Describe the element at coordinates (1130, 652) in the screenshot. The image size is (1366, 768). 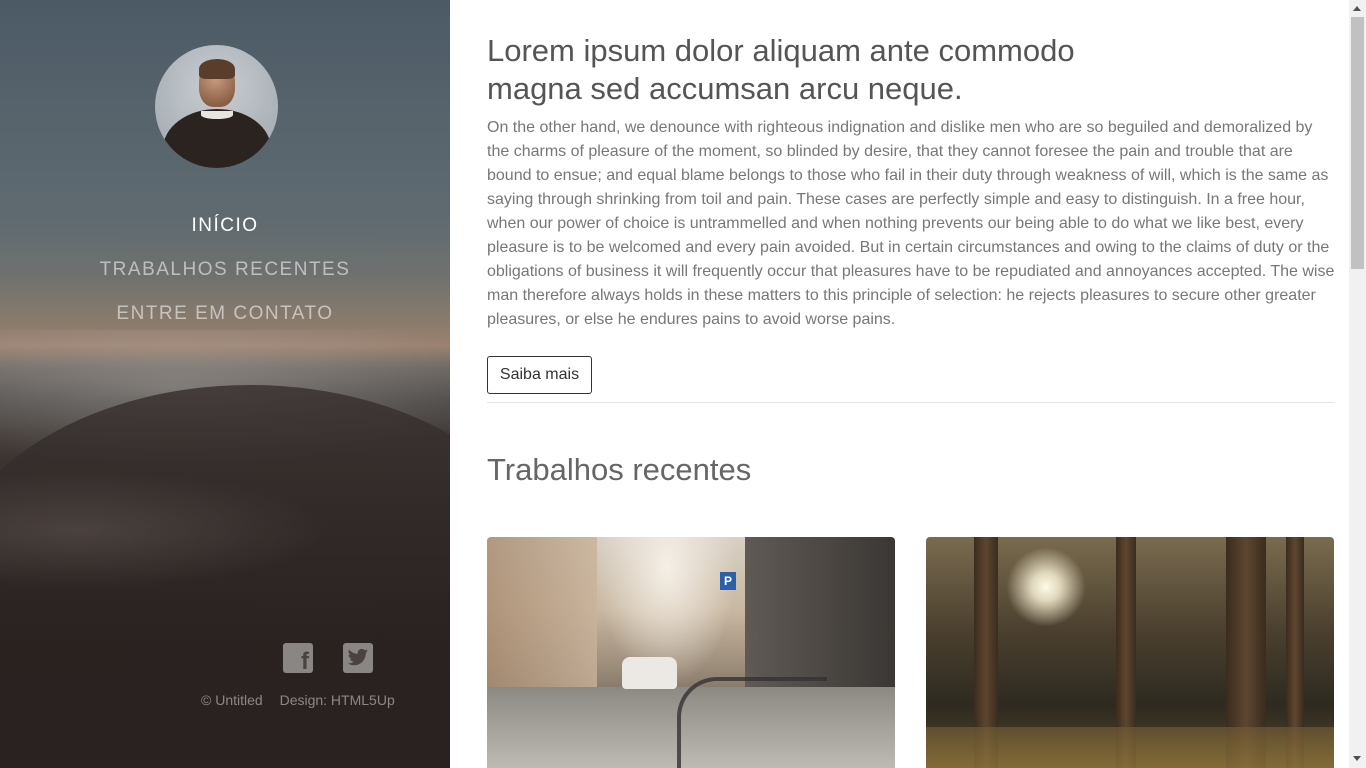
I see `forest-photo-thumbnail` at that location.